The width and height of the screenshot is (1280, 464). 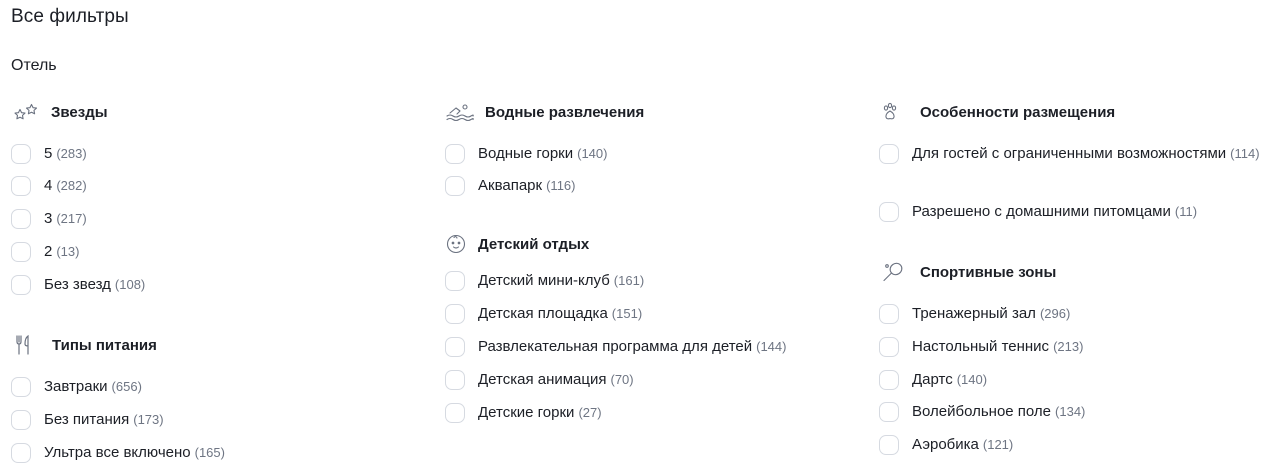 I want to click on option-count: (13), so click(x=68, y=251).